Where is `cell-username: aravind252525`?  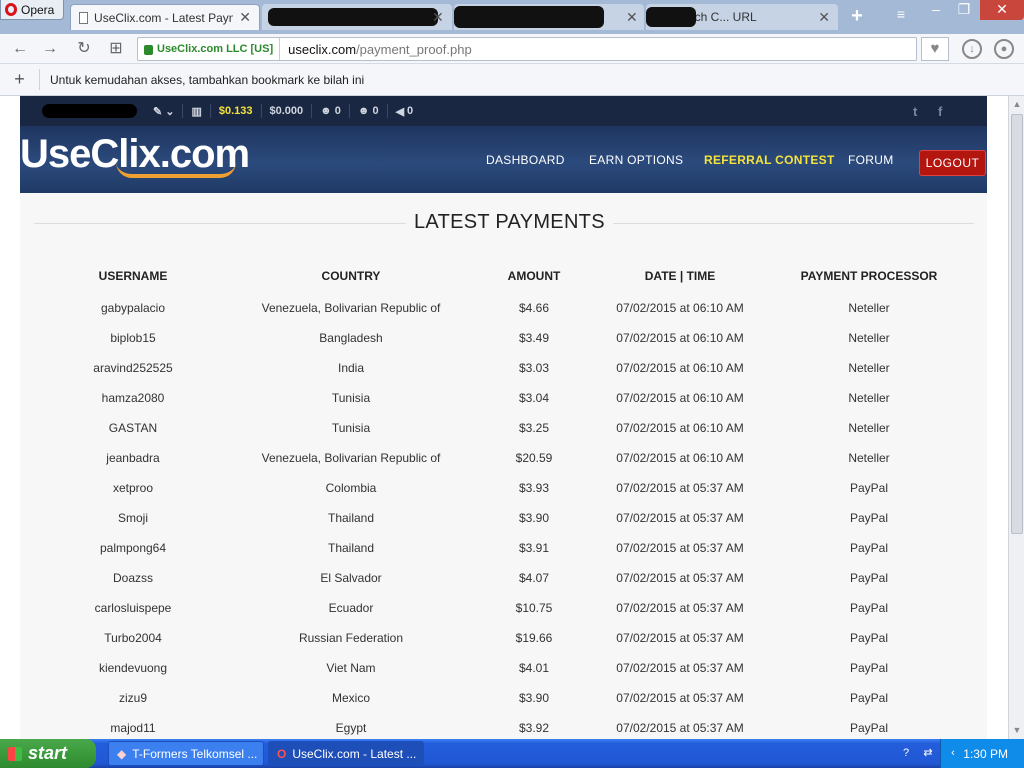 cell-username: aravind252525 is located at coordinates (133, 368).